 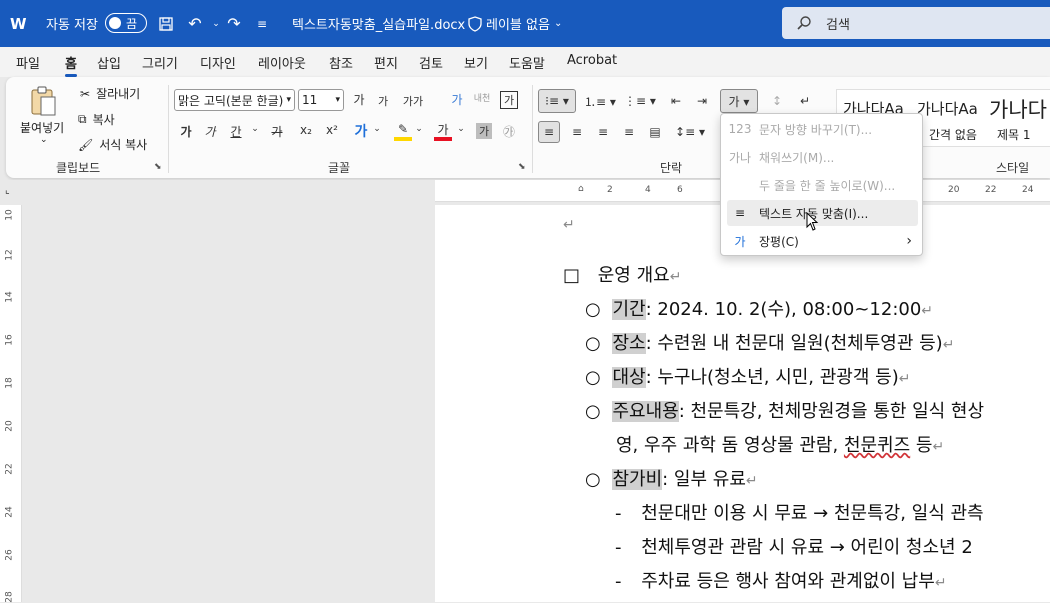 What do you see at coordinates (457, 99) in the screenshot?
I see `clear-format-icon: 가` at bounding box center [457, 99].